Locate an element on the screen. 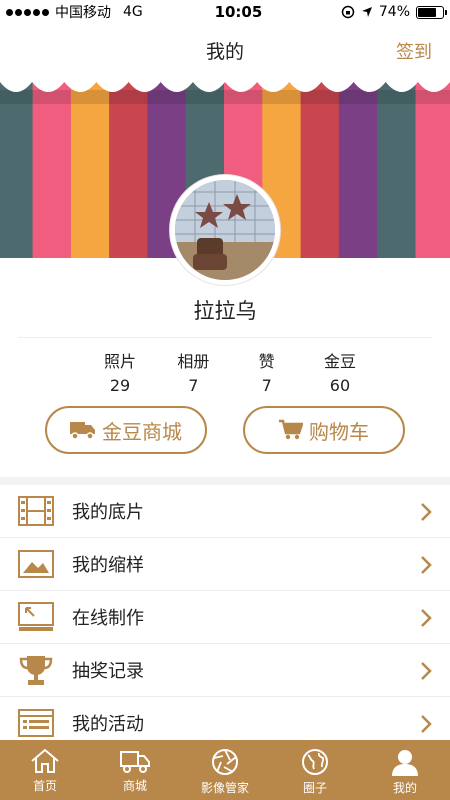 This screenshot has width=450, height=800. tab-mine: 我的 is located at coordinates (405, 770).